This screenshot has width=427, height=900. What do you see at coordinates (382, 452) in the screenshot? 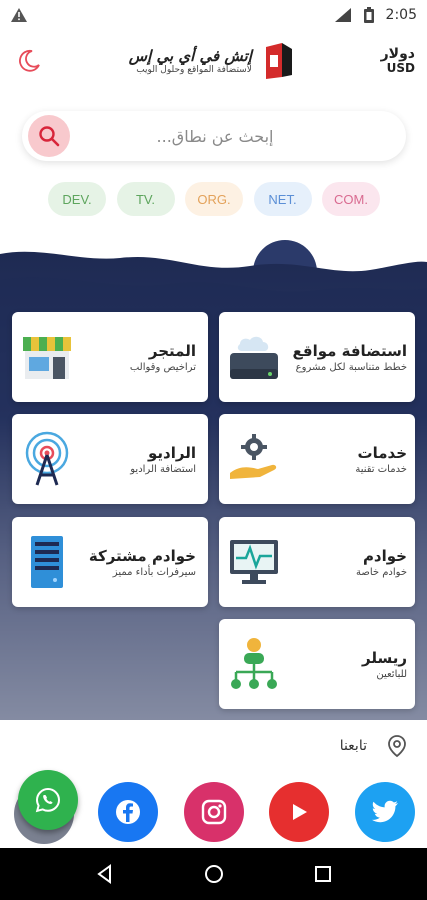
I see `card-title: خدمات` at bounding box center [382, 452].